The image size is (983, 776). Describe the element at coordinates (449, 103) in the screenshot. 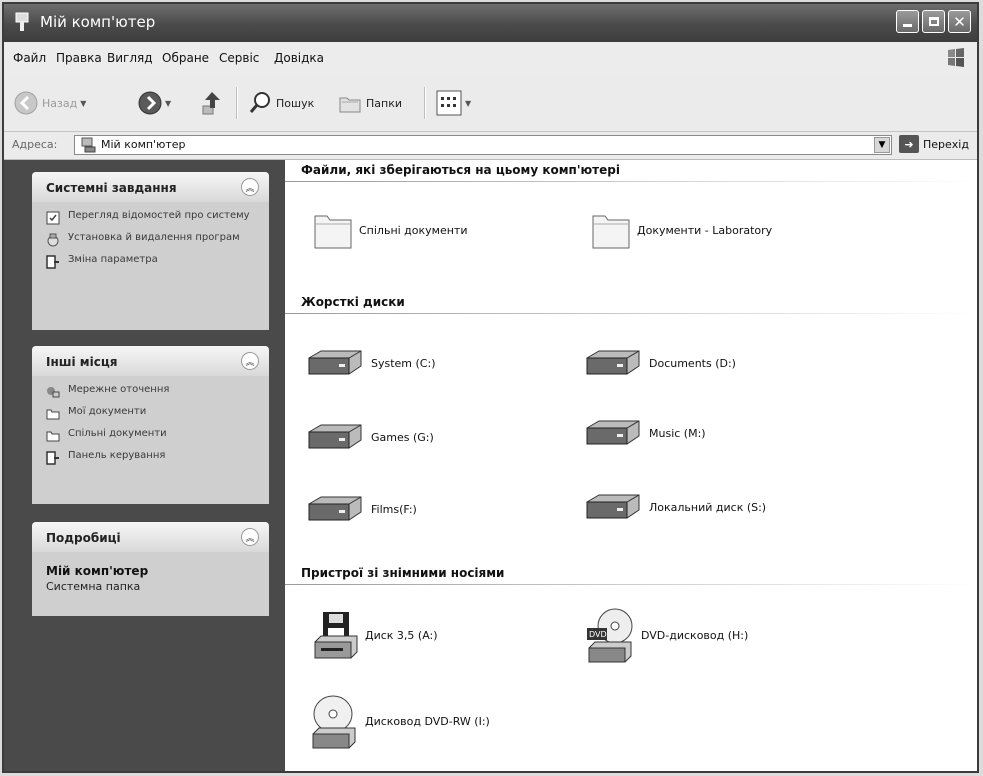

I see `views-grid-icon` at that location.